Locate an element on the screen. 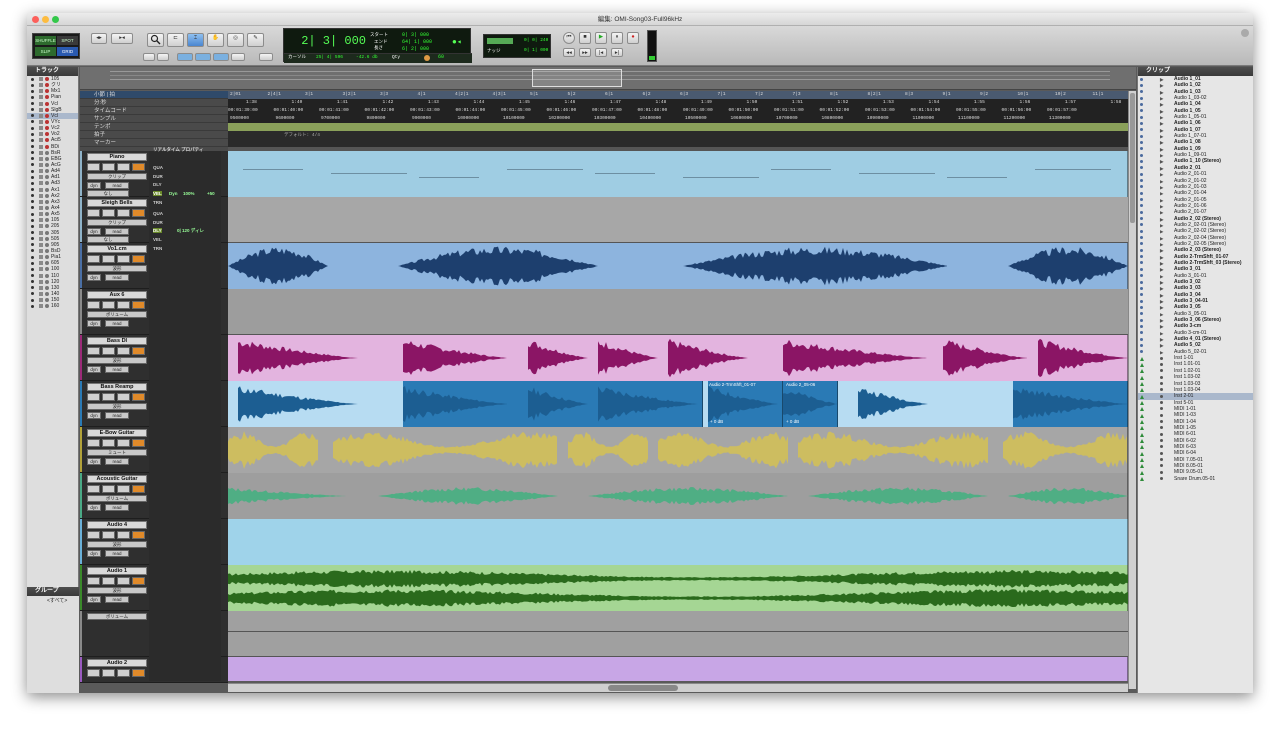  toolbar-menu-icon is located at coordinates (1245, 33).